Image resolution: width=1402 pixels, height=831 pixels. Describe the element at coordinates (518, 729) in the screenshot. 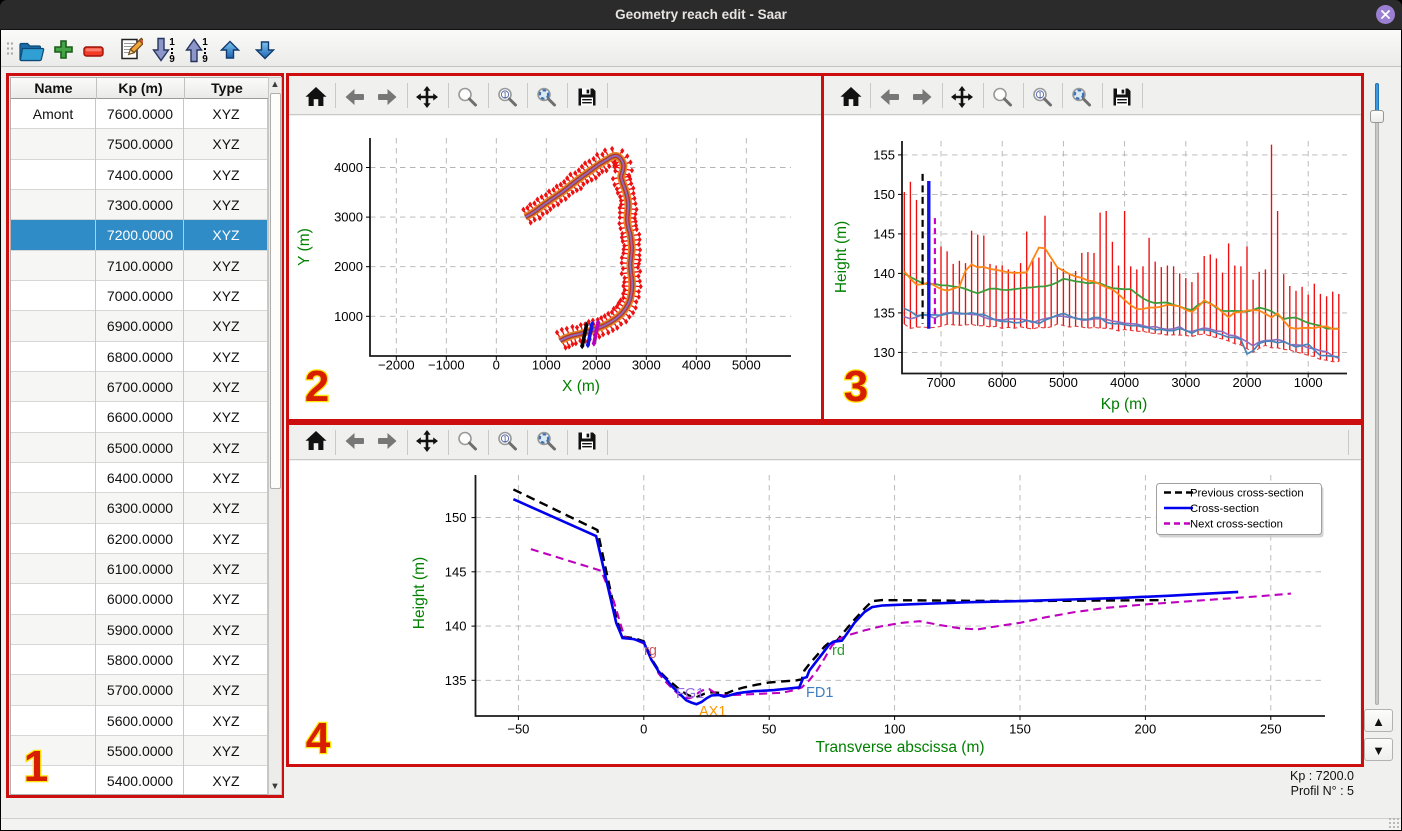

I see `svg-text: −50` at that location.